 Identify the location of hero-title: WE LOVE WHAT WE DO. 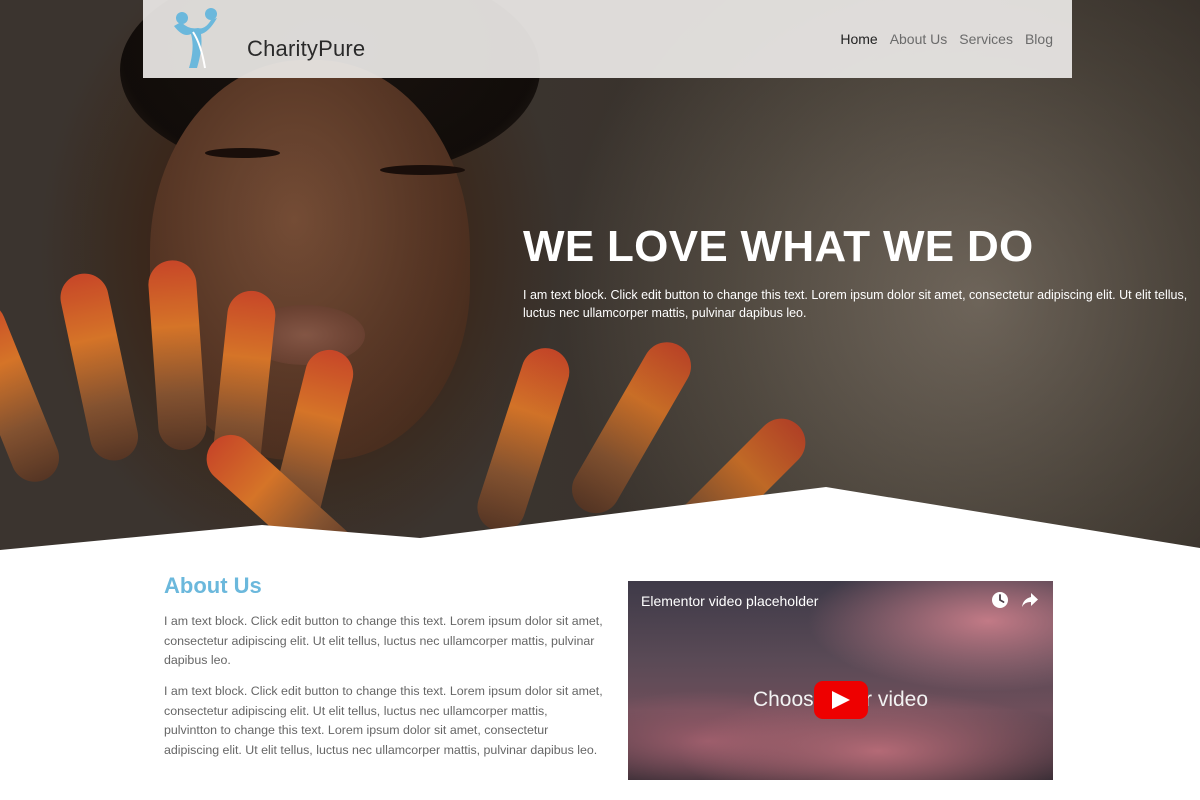
(778, 246).